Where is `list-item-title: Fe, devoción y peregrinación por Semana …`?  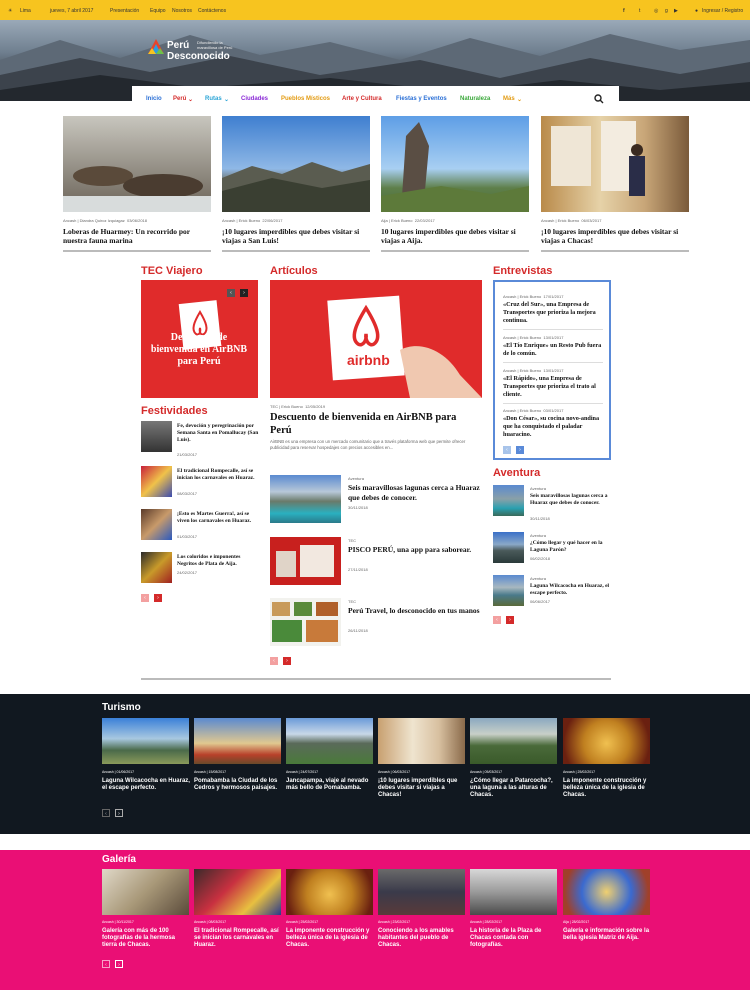 list-item-title: Fe, devoción y peregrinación por Semana … is located at coordinates (218, 433).